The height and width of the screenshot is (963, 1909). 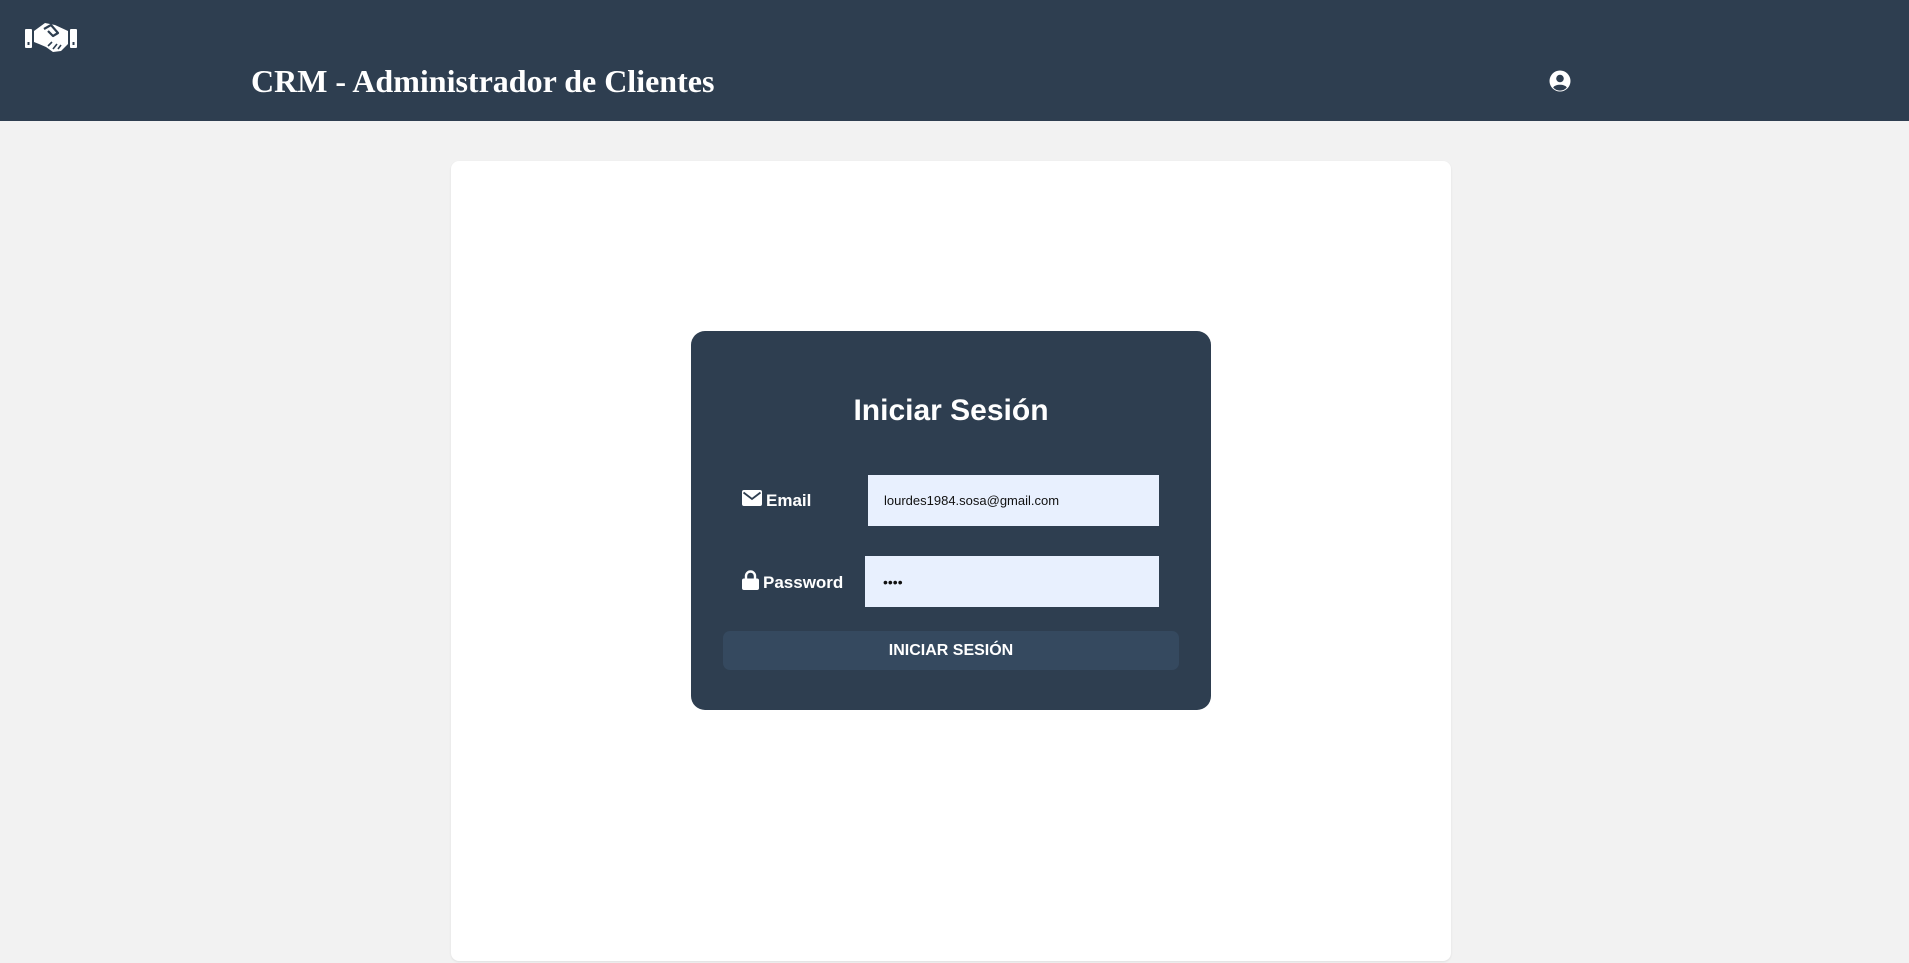 What do you see at coordinates (951, 650) in the screenshot?
I see `login-submit-button: INICIAR SESIÓN` at bounding box center [951, 650].